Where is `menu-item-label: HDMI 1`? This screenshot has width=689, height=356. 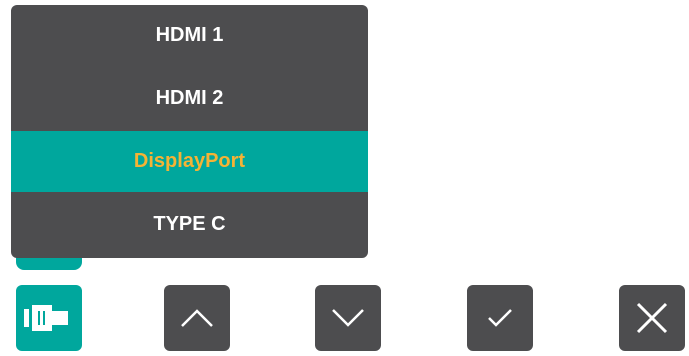 menu-item-label: HDMI 1 is located at coordinates (189, 35).